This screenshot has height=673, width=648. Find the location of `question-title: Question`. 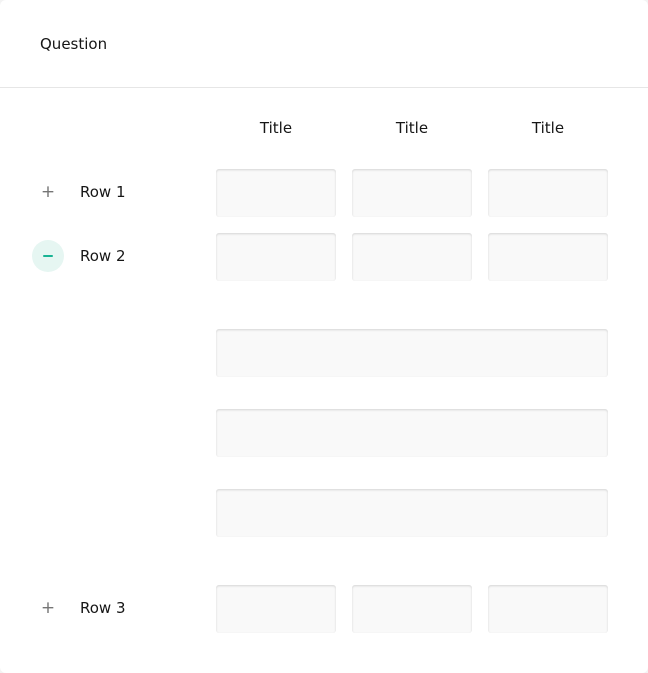

question-title: Question is located at coordinates (324, 44).